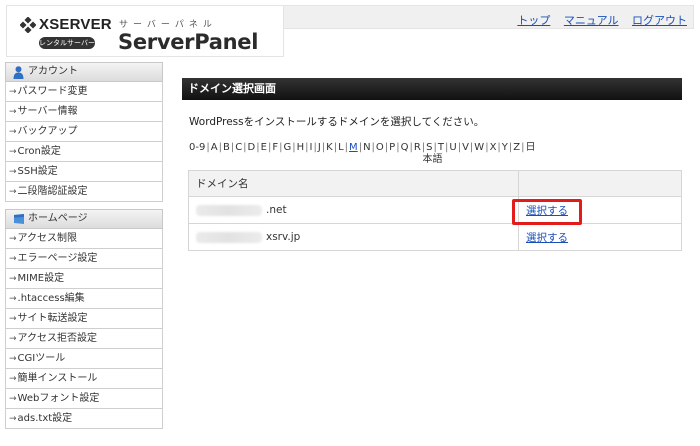 The height and width of the screenshot is (446, 700). I want to click on header-links: トップ マニュアル ログアウト, so click(597, 20).